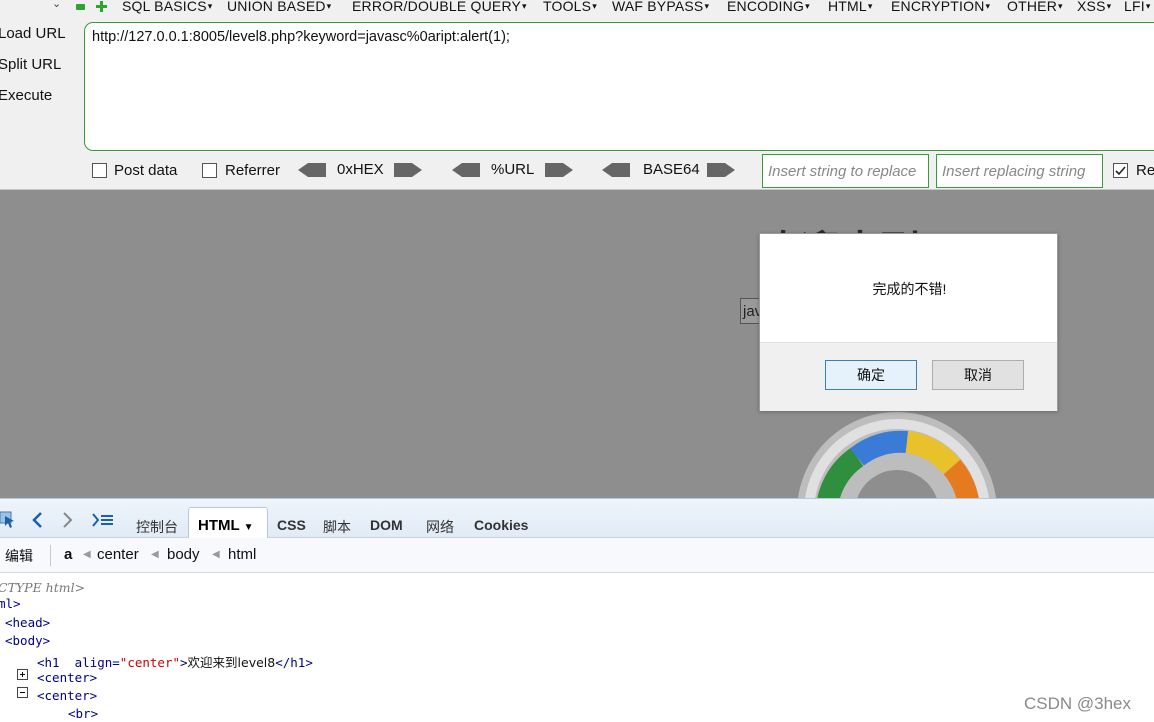  What do you see at coordinates (940, 7) in the screenshot?
I see `menu-encryption: ENCRYPTION▾` at bounding box center [940, 7].